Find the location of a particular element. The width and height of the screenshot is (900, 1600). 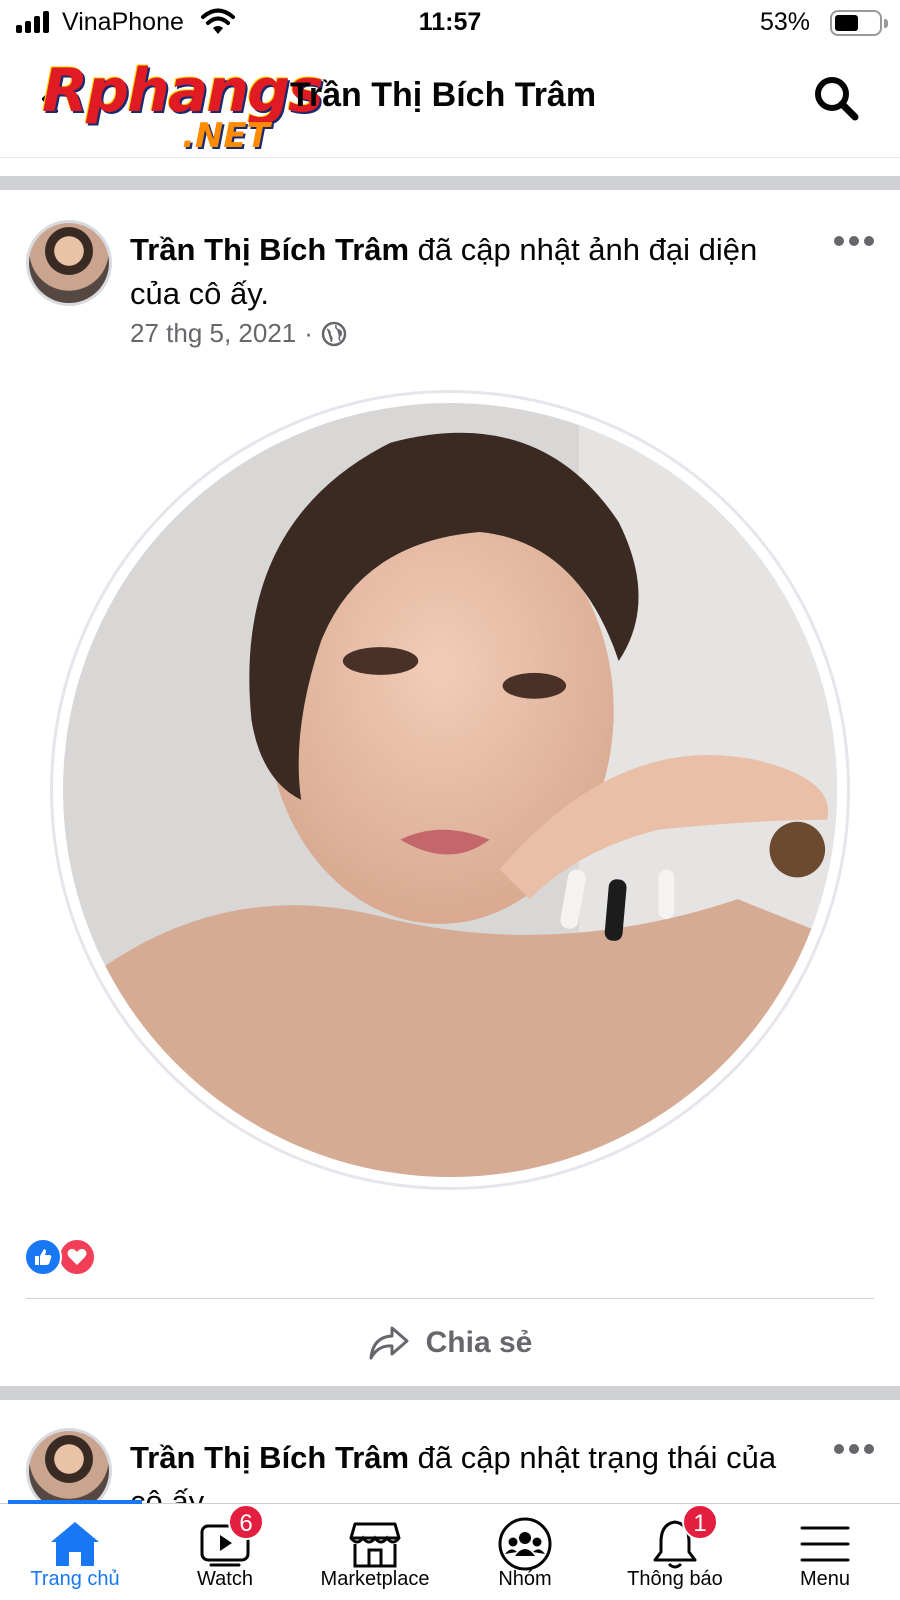

shop-icon is located at coordinates (375, 1545).